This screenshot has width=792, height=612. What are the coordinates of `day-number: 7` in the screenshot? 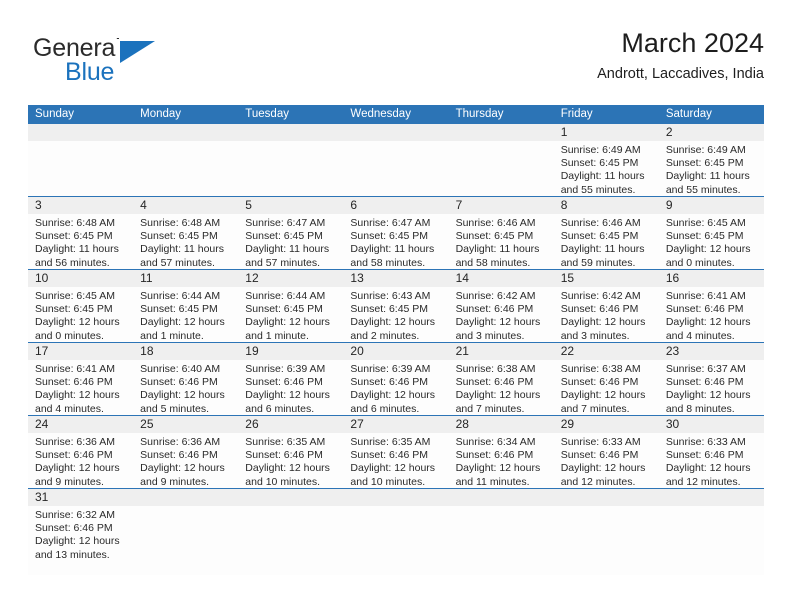 It's located at (459, 205).